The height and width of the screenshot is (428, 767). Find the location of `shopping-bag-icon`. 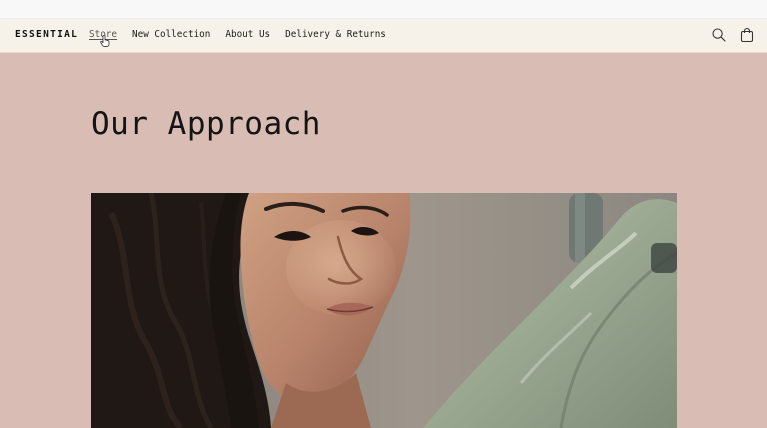

shopping-bag-icon is located at coordinates (747, 35).